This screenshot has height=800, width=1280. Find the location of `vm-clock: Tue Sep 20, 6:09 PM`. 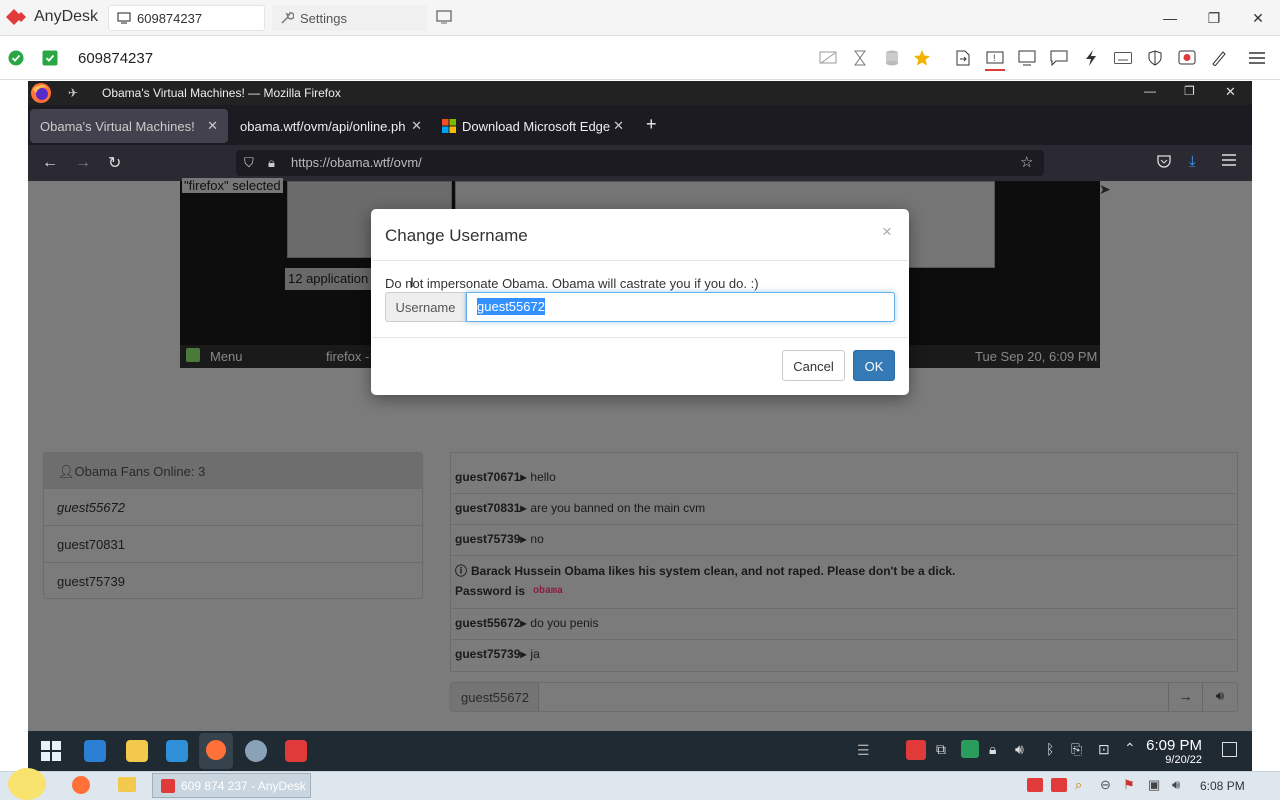

vm-clock: Tue Sep 20, 6:09 PM is located at coordinates (1036, 356).